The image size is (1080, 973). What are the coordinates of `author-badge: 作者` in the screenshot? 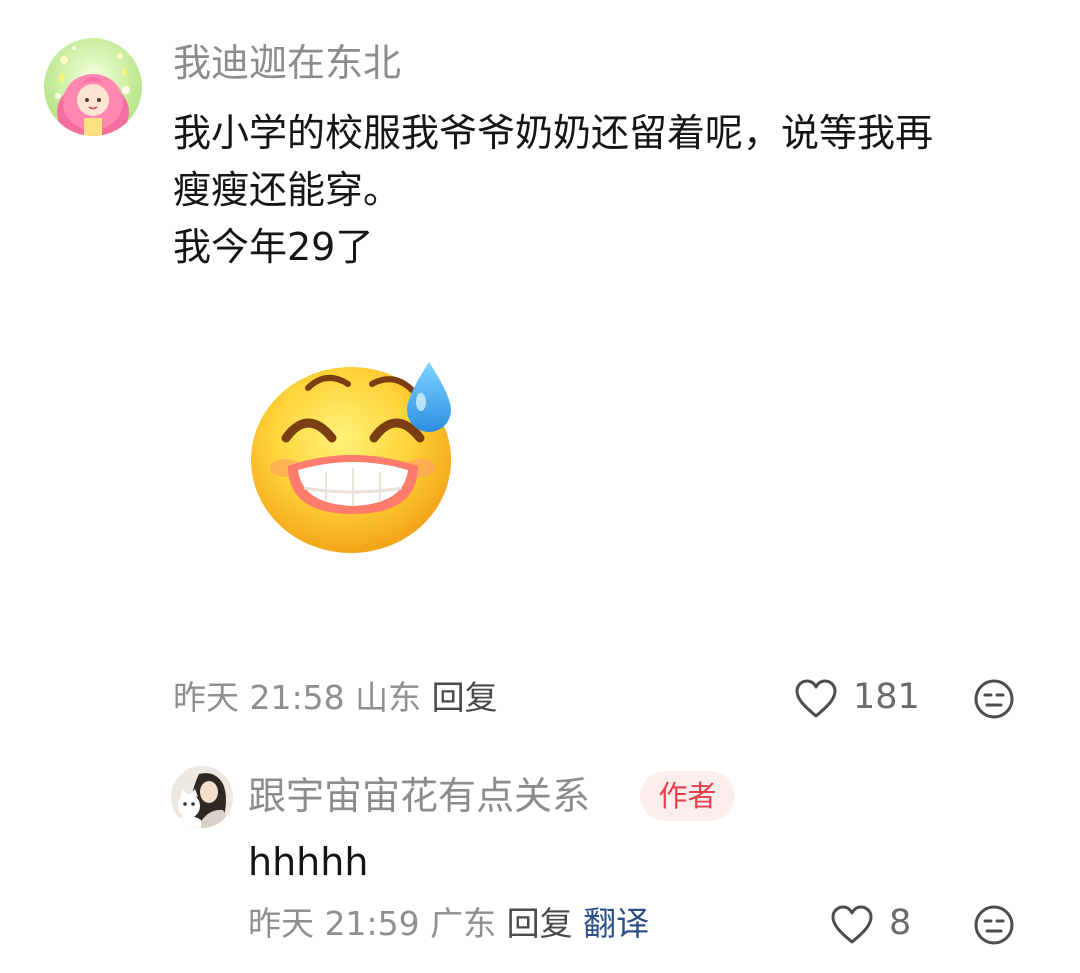 It's located at (687, 796).